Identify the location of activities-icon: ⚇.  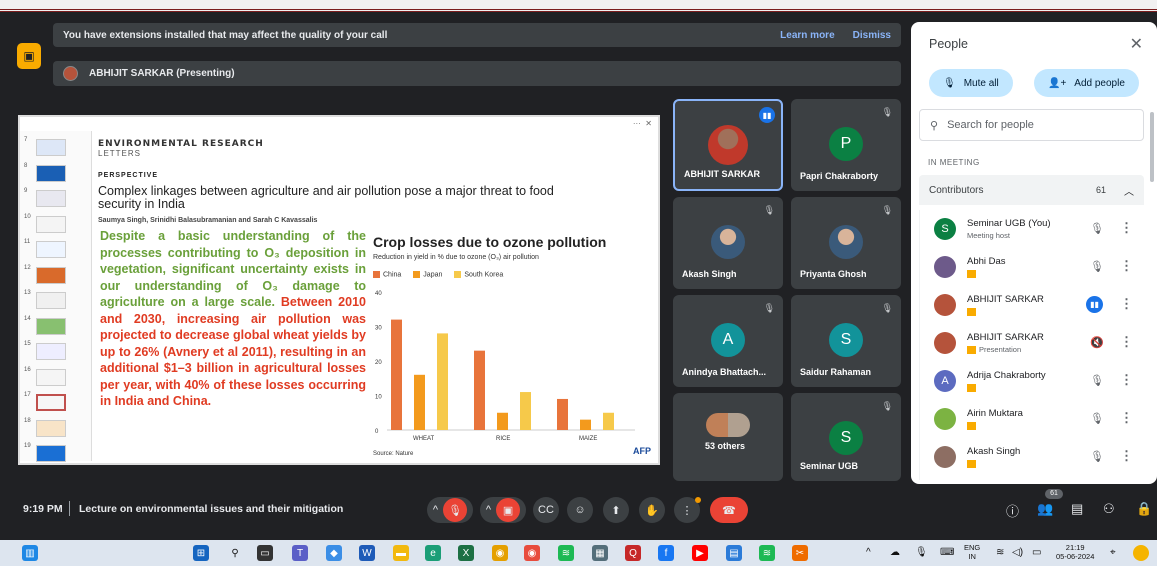
(1109, 509).